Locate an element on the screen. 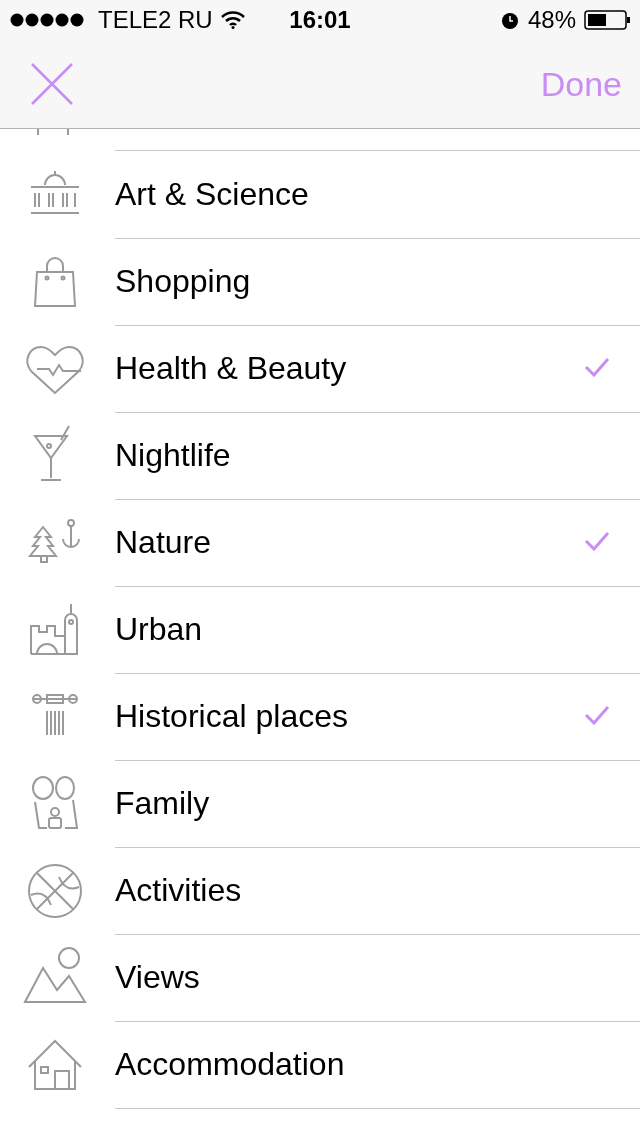  category-row: Art & Science is located at coordinates (320, 194).